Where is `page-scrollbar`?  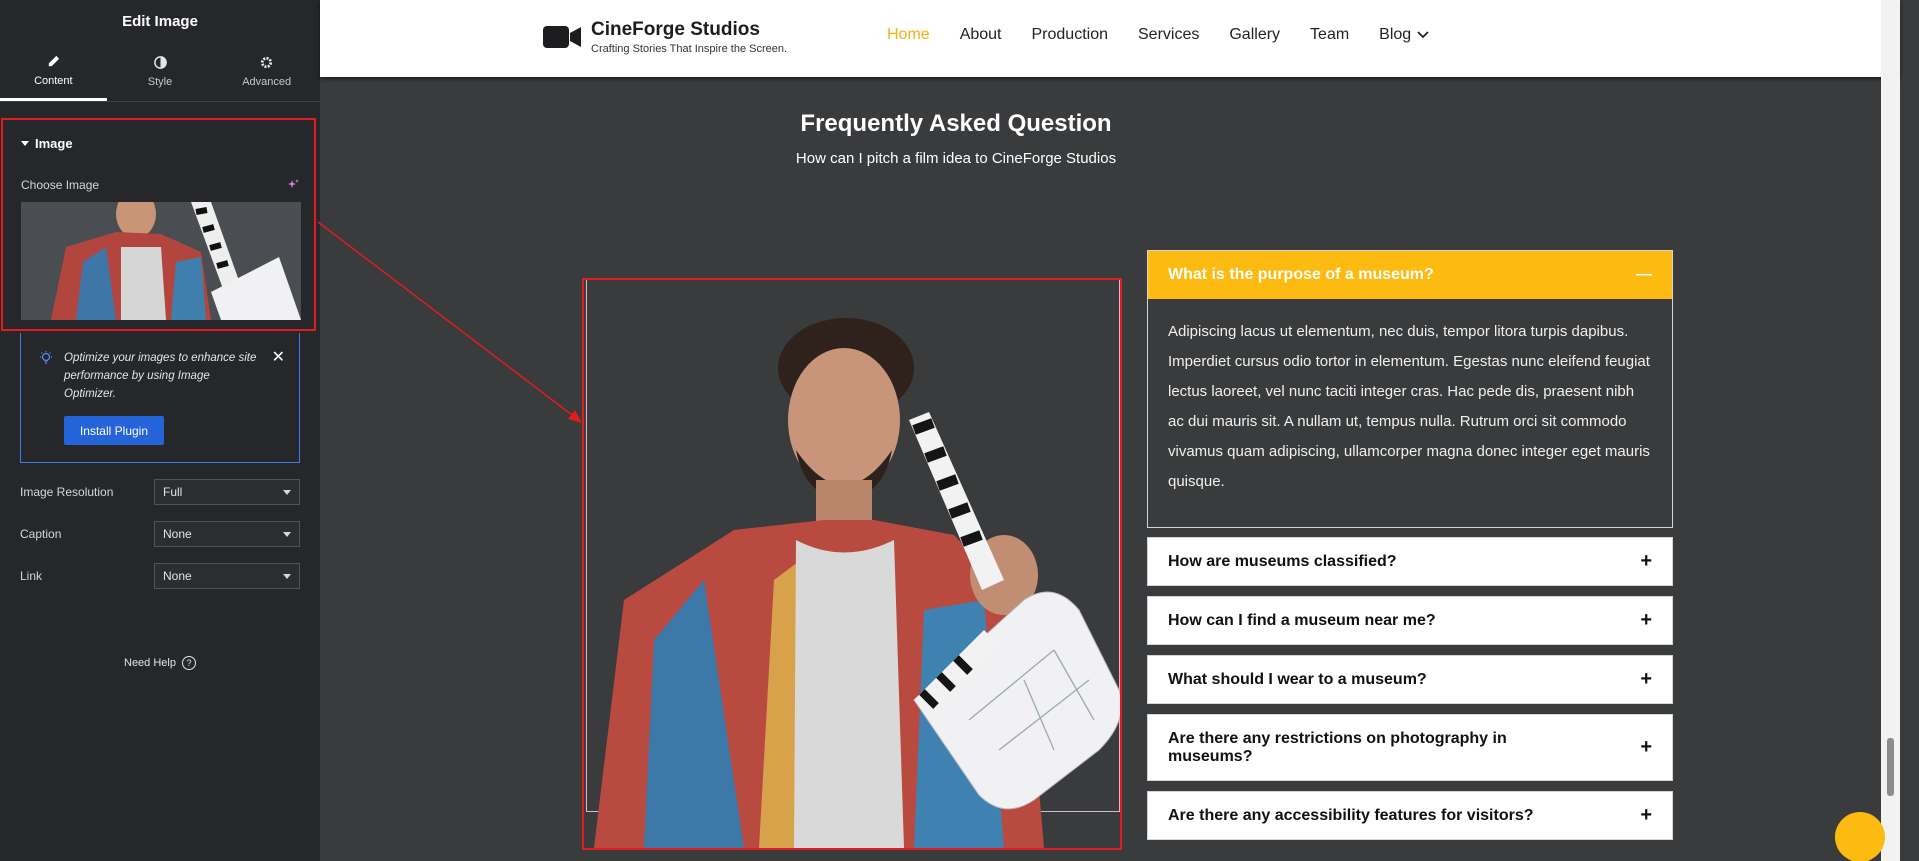
page-scrollbar is located at coordinates (1890, 430).